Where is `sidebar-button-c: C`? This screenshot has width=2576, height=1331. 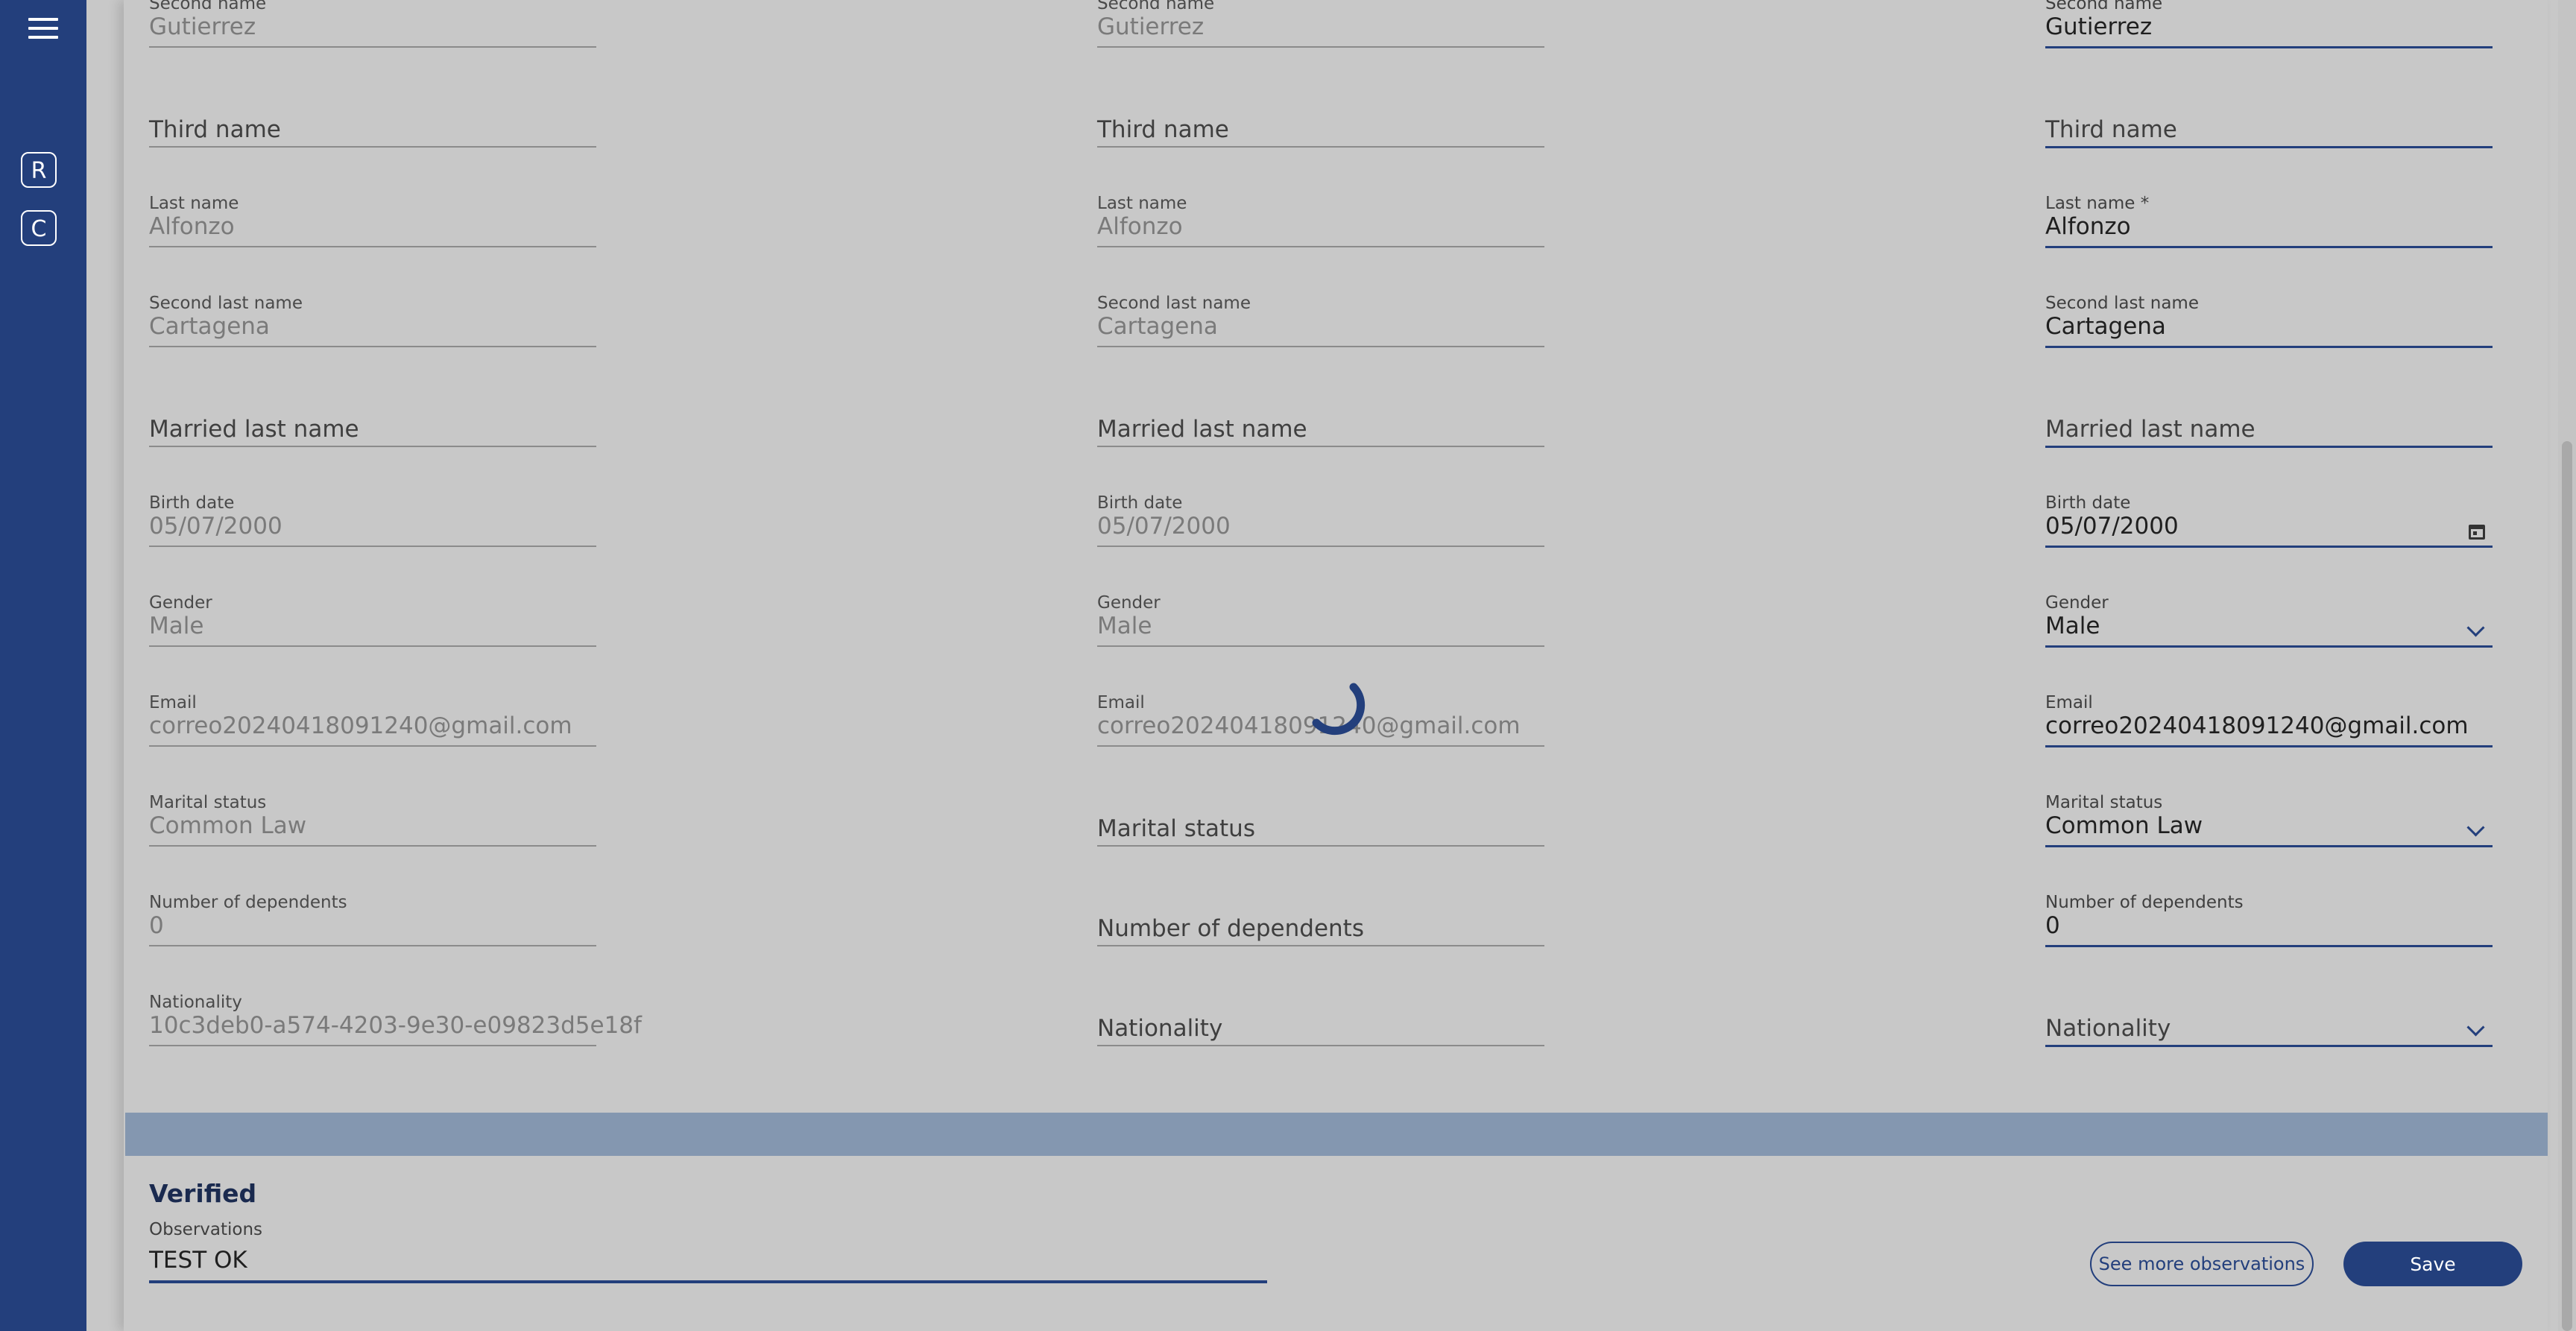 sidebar-button-c: C is located at coordinates (39, 228).